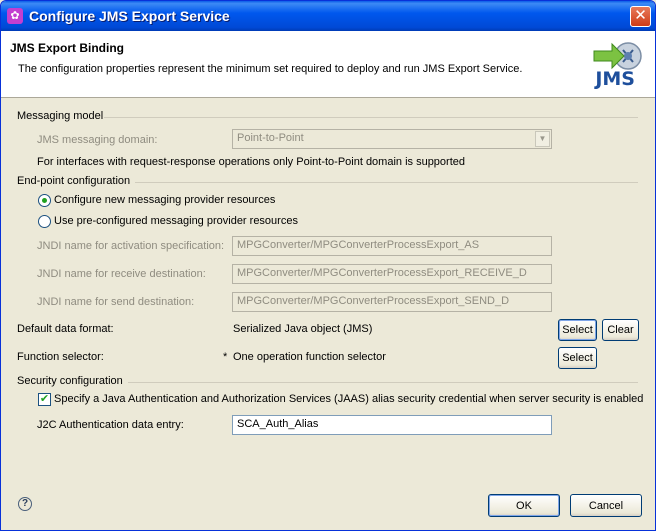 The width and height of the screenshot is (656, 531). What do you see at coordinates (577, 330) in the screenshot?
I see `data-format-select-button: Select` at bounding box center [577, 330].